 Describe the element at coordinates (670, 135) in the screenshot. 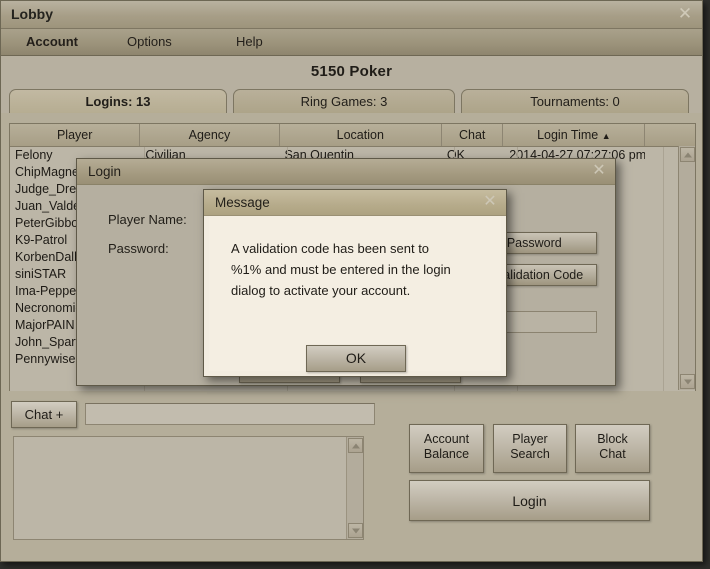

I see `column-header-spacer` at that location.